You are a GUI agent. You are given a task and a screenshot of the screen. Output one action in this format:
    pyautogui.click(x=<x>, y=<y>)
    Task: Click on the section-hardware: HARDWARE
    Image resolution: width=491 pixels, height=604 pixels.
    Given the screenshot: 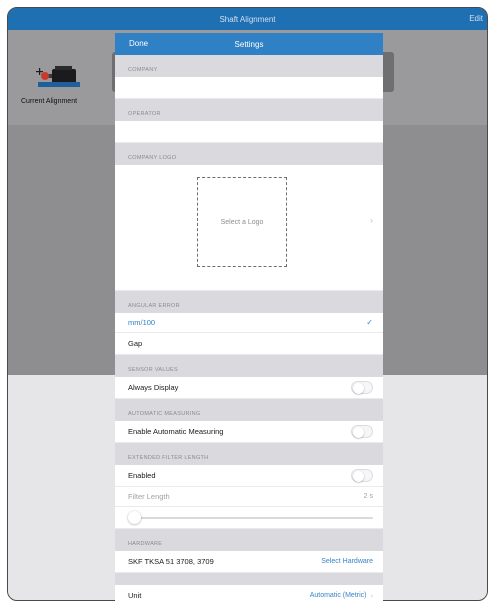 What is the action you would take?
    pyautogui.click(x=249, y=540)
    